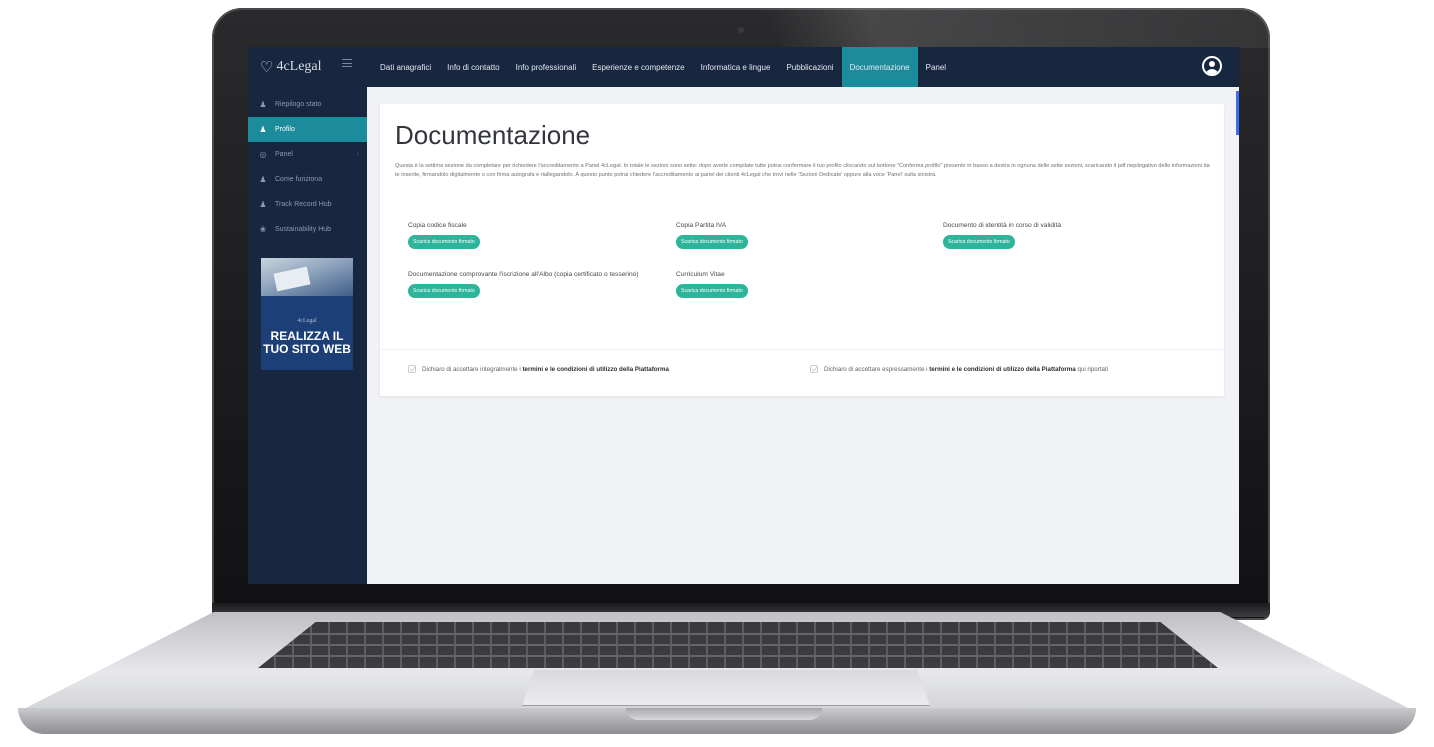 This screenshot has height=747, width=1434. I want to click on promo-image, so click(307, 277).